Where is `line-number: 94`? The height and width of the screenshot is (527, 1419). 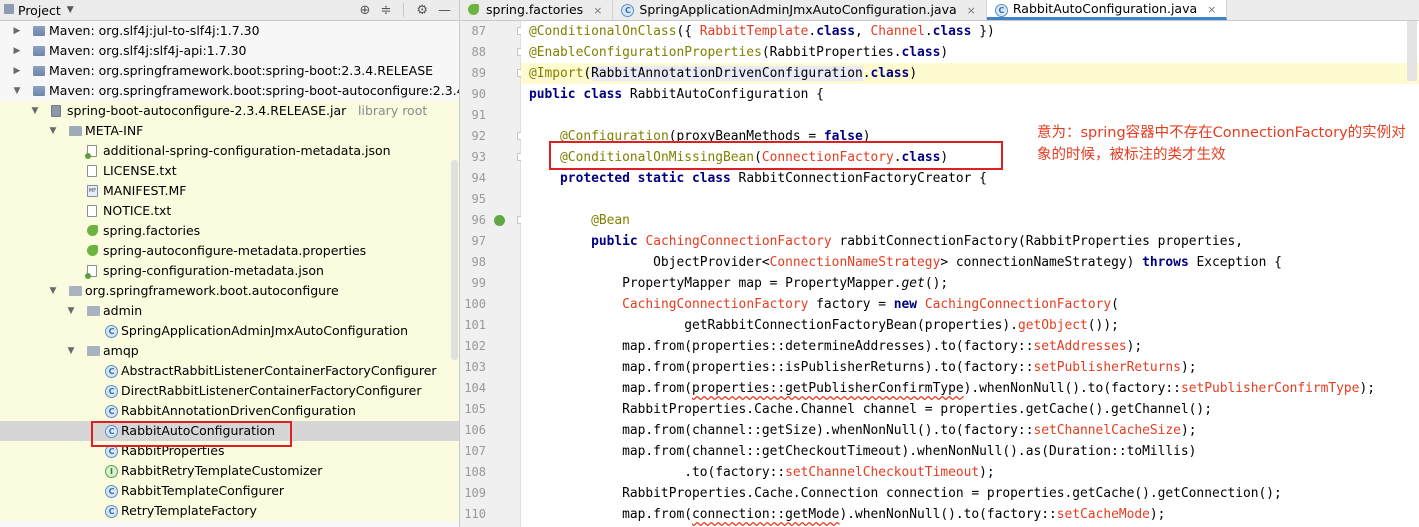 line-number: 94 is located at coordinates (478, 178).